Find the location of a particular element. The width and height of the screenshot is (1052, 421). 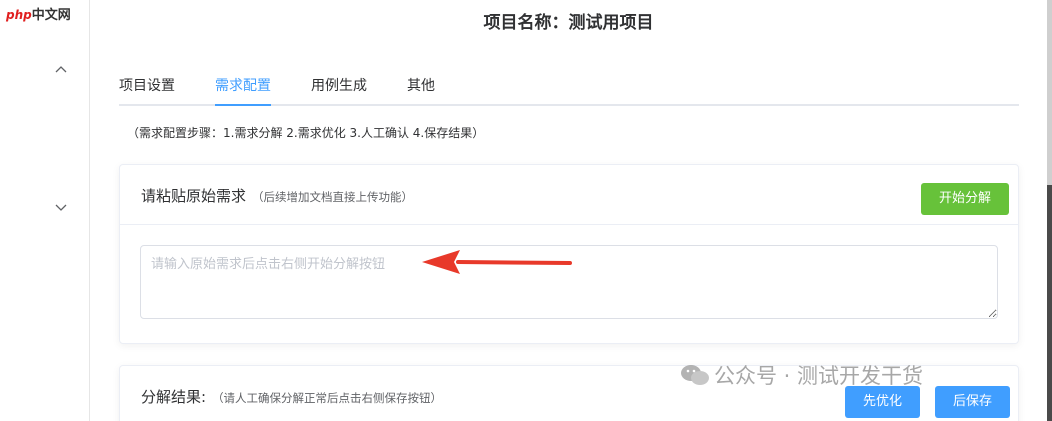

chevron-up-icon is located at coordinates (61, 70).